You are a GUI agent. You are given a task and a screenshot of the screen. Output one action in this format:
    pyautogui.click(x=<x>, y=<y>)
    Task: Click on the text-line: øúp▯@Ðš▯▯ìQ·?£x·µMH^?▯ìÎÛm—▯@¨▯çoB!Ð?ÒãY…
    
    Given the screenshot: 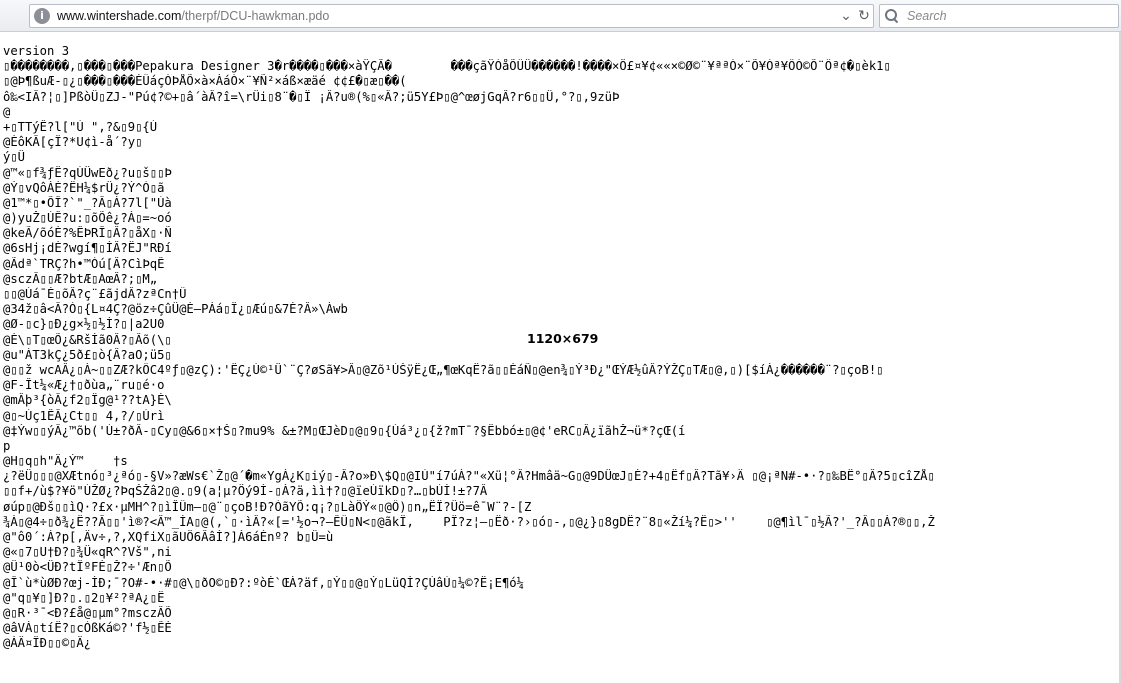 What is the action you would take?
    pyautogui.click(x=267, y=506)
    